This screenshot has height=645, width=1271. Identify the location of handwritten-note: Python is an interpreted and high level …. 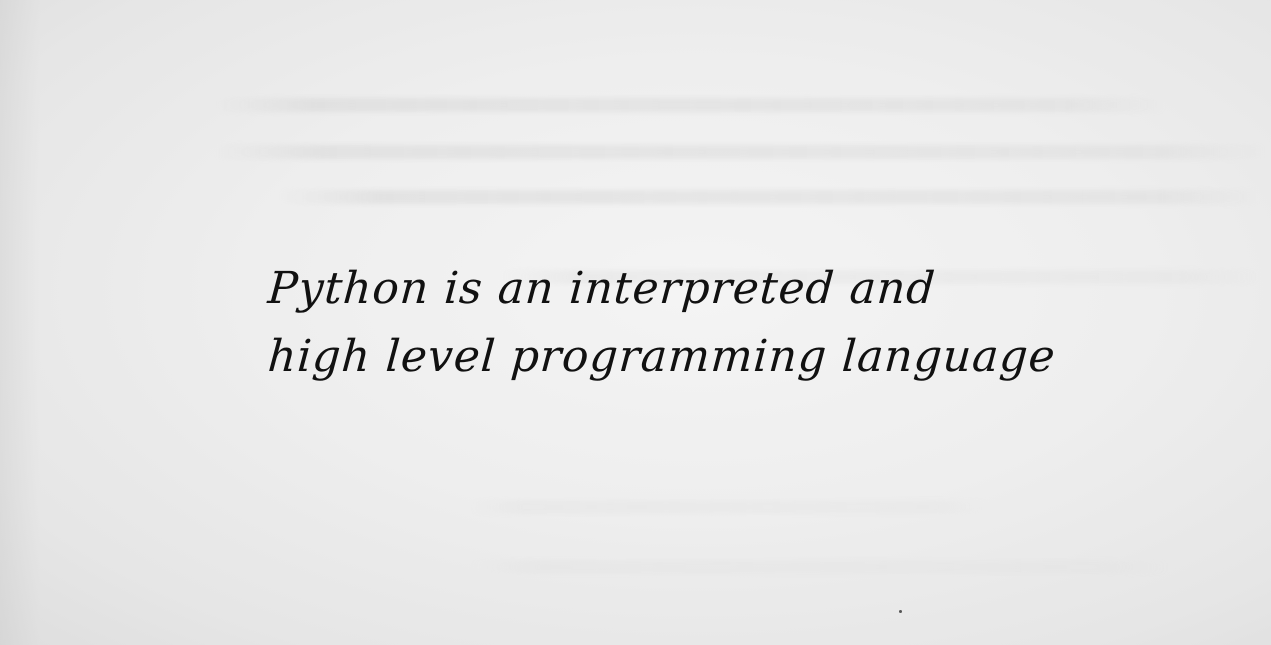
(662, 323).